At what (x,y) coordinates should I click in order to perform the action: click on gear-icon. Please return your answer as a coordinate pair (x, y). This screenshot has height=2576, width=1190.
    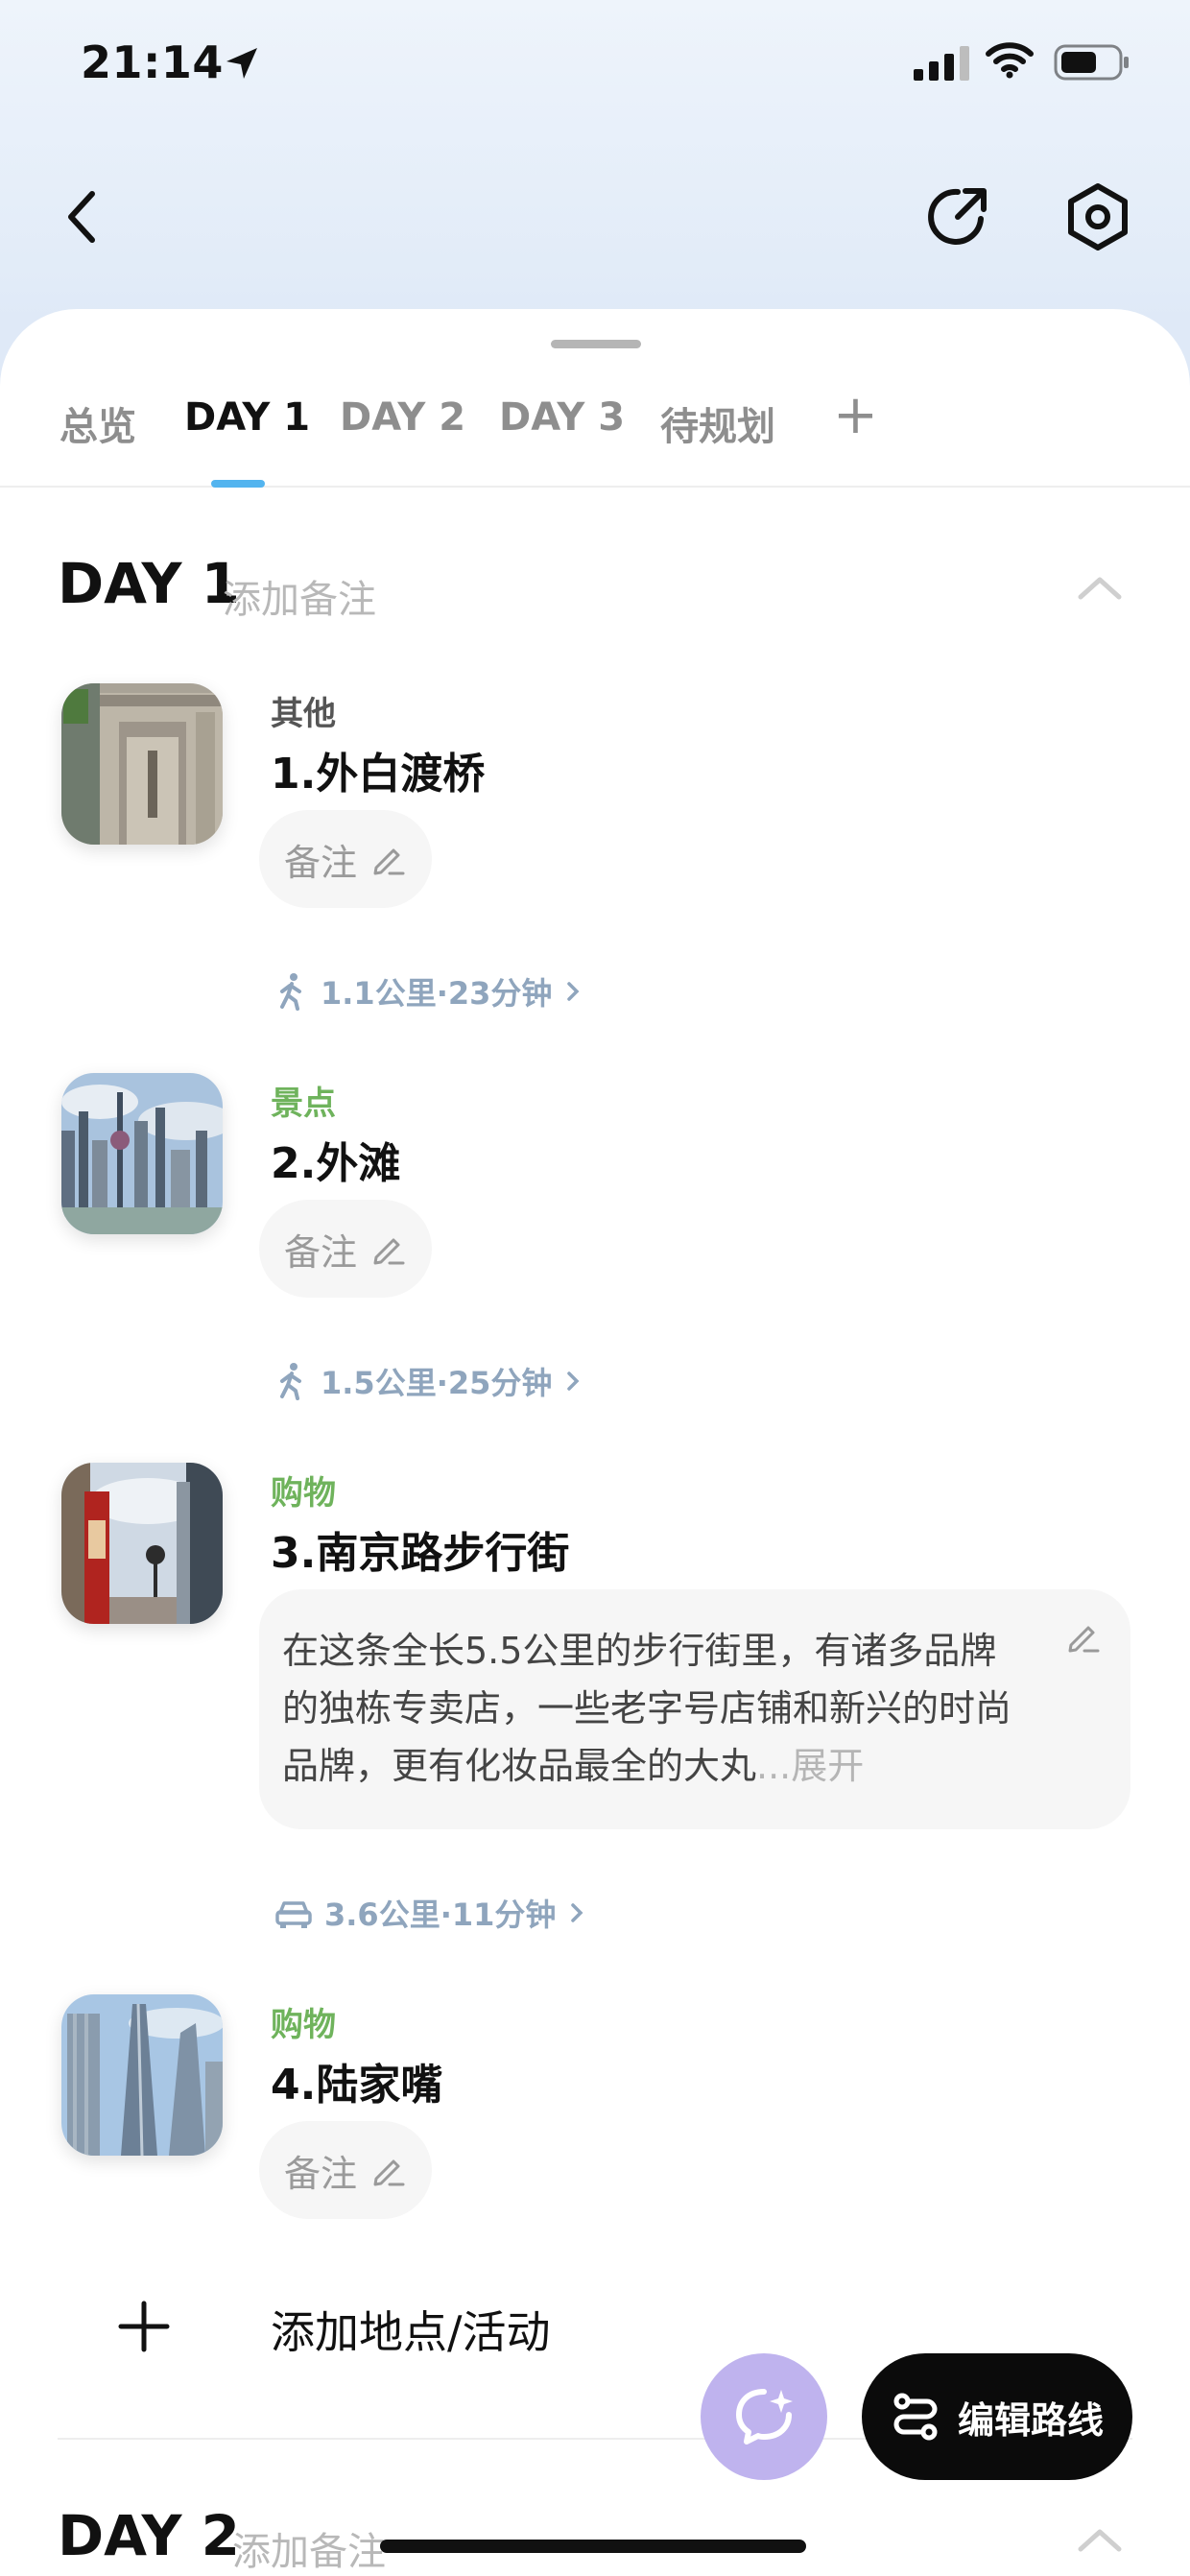
    Looking at the image, I should click on (1098, 216).